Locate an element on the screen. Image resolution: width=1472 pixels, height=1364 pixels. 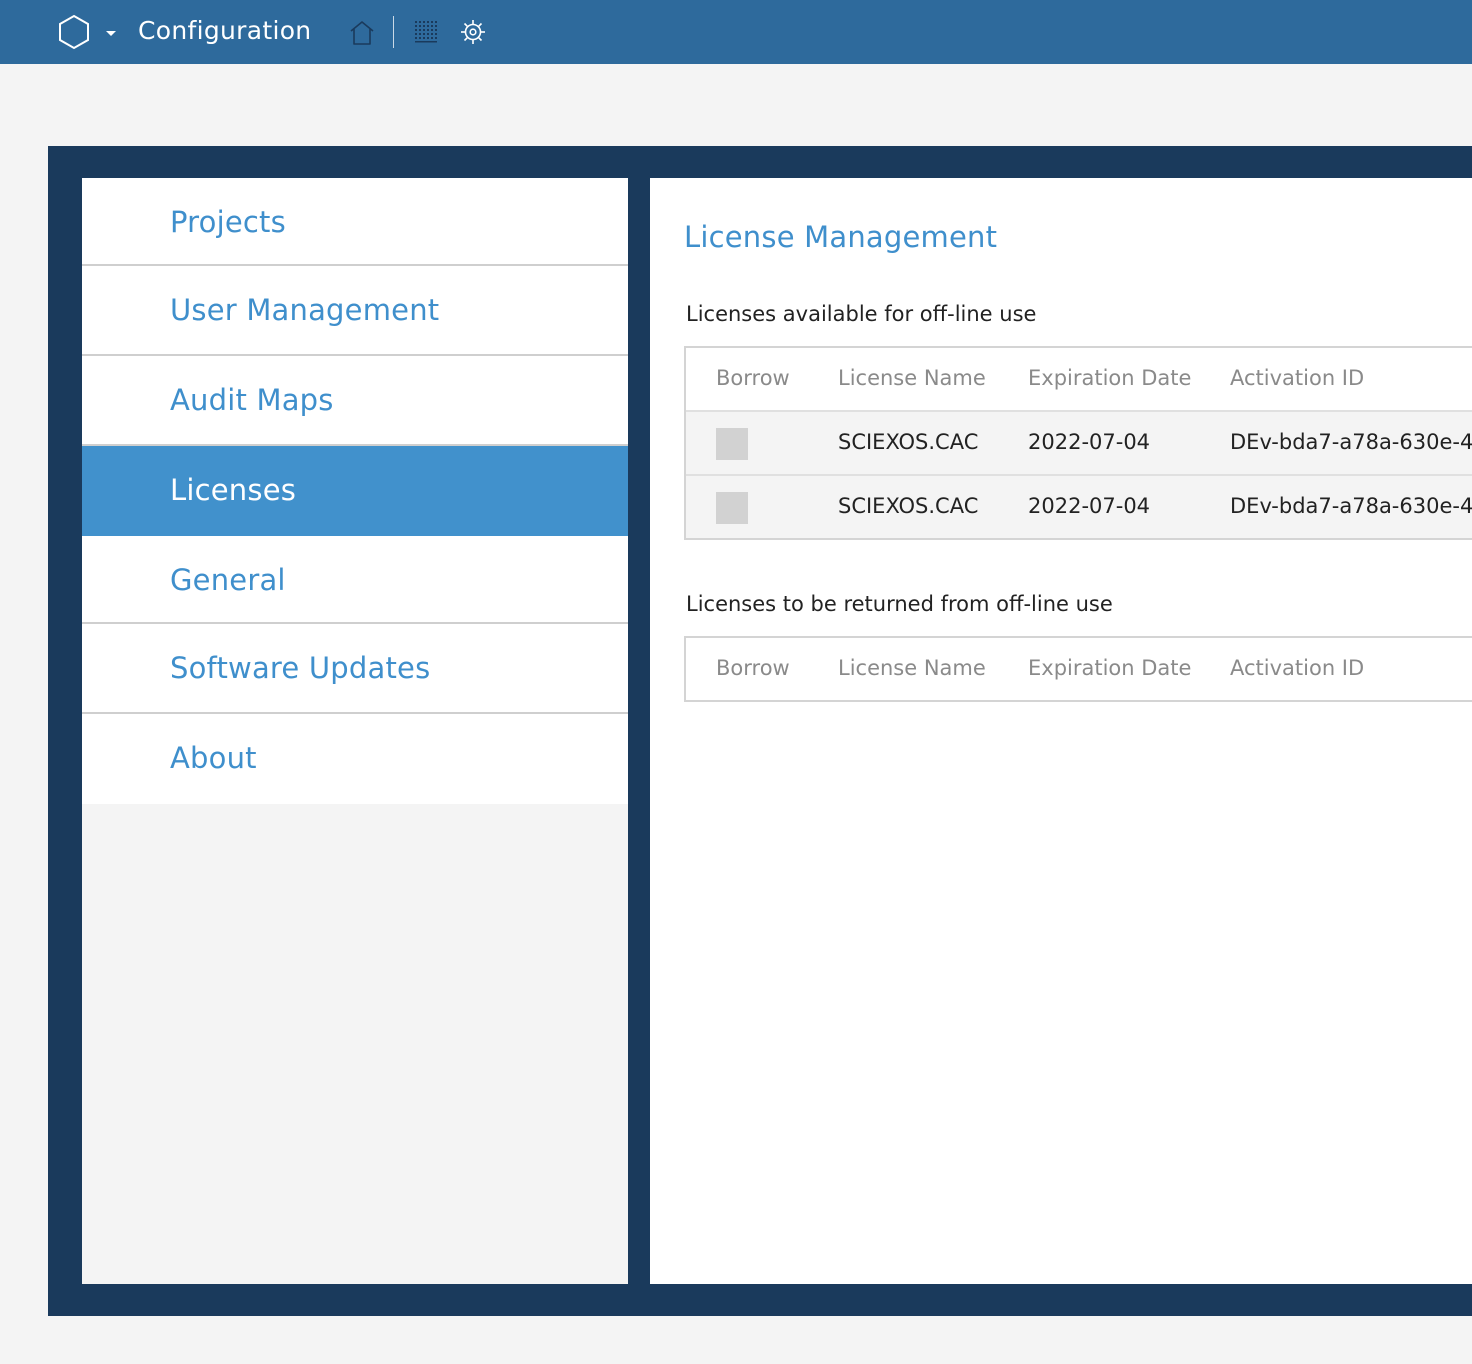
toolbar-divider is located at coordinates (393, 32).